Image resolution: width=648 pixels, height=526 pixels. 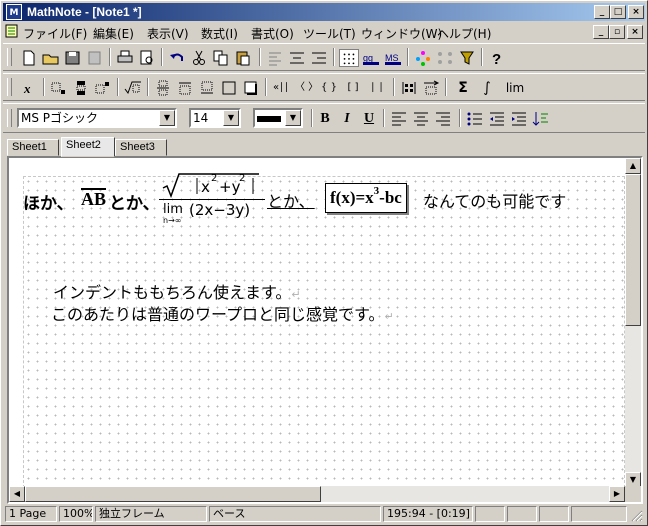 What do you see at coordinates (515, 88) in the screenshot?
I see `lim-icon: lim` at bounding box center [515, 88].